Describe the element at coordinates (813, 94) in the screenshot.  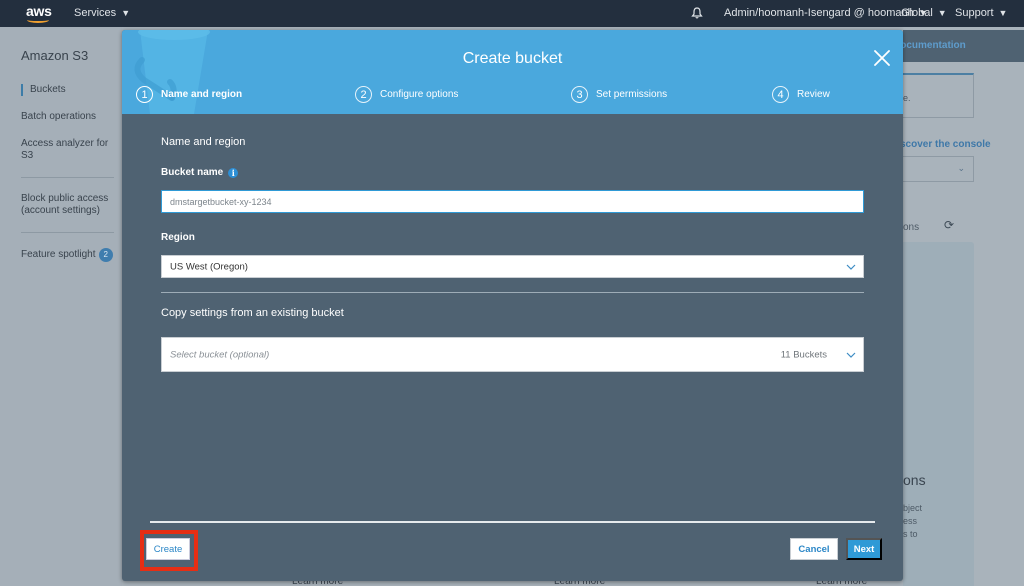
I see `step-label: Review` at that location.